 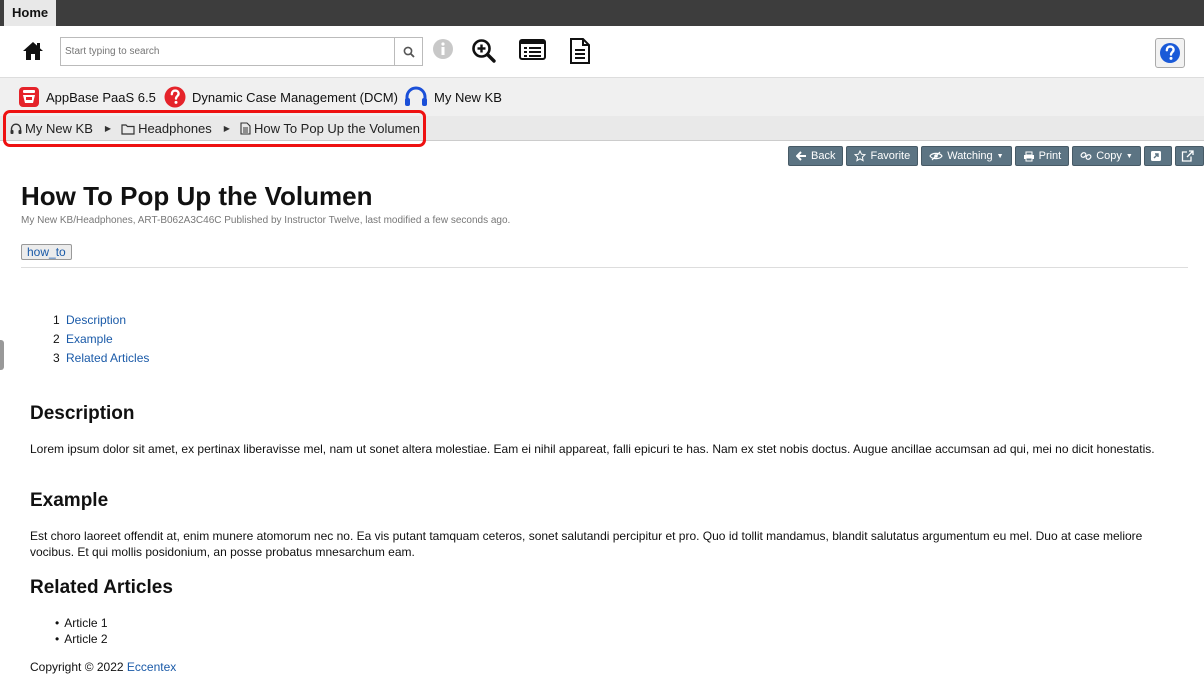 I want to click on toc-link-example: Example, so click(x=89, y=339).